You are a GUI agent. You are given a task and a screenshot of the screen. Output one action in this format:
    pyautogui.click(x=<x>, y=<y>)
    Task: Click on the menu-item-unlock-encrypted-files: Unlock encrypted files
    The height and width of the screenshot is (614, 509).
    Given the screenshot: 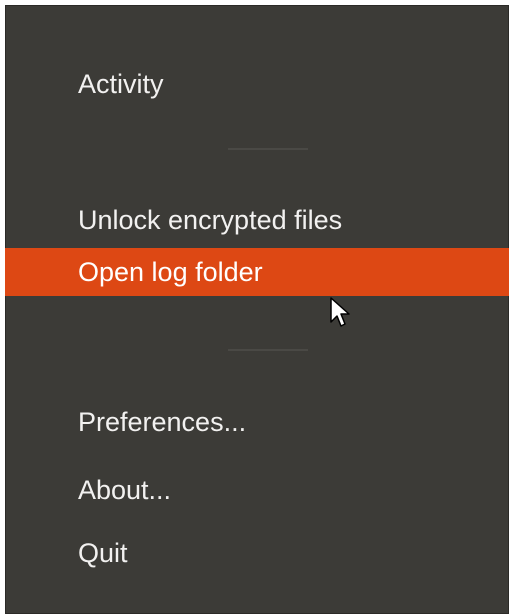 What is the action you would take?
    pyautogui.click(x=257, y=220)
    